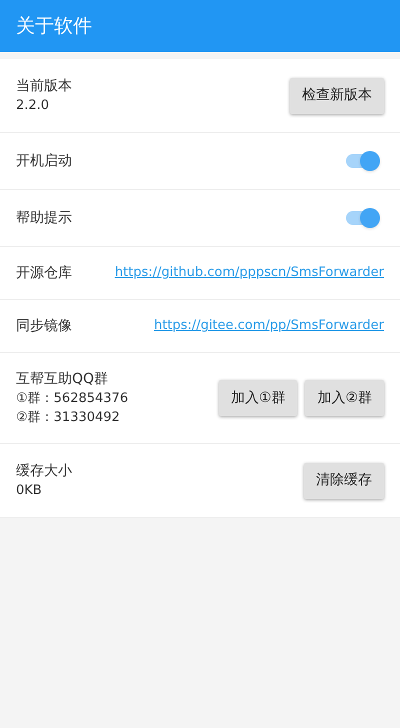  What do you see at coordinates (44, 273) in the screenshot?
I see `setting-label: 开源仓库` at bounding box center [44, 273].